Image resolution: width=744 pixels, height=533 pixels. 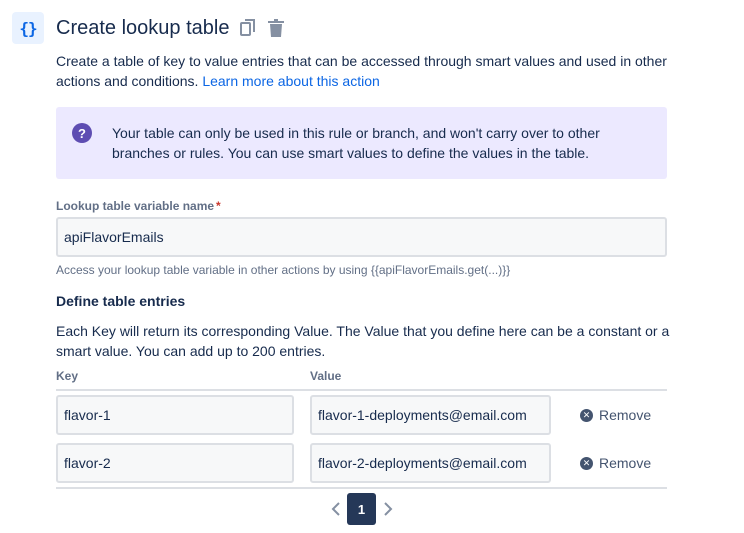 I want to click on header: {} Create lookup table, so click(x=148, y=28).